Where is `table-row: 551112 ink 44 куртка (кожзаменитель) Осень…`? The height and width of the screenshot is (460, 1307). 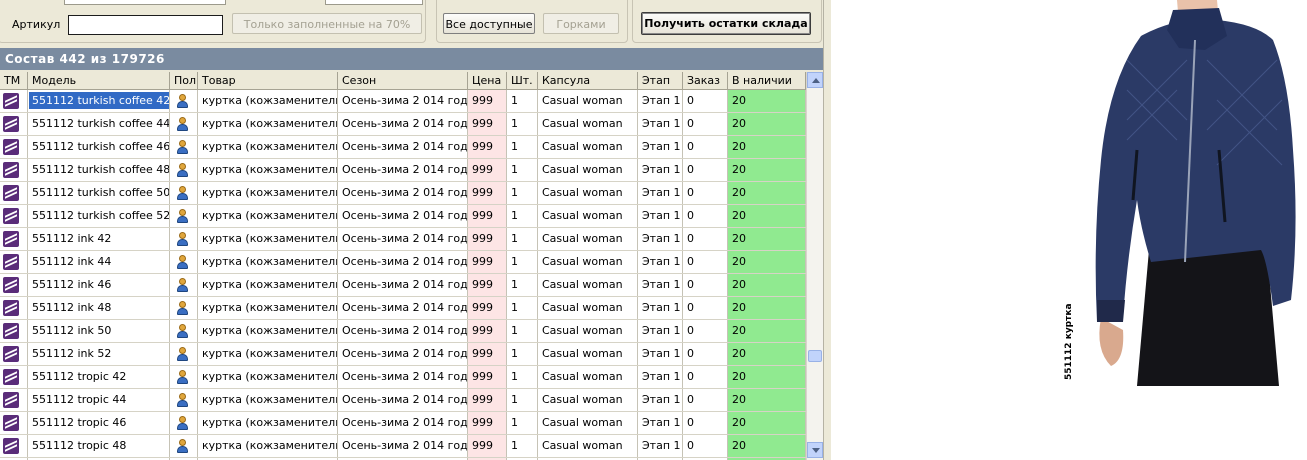
table-row: 551112 ink 44 куртка (кожзаменитель) Осень… is located at coordinates (403, 262).